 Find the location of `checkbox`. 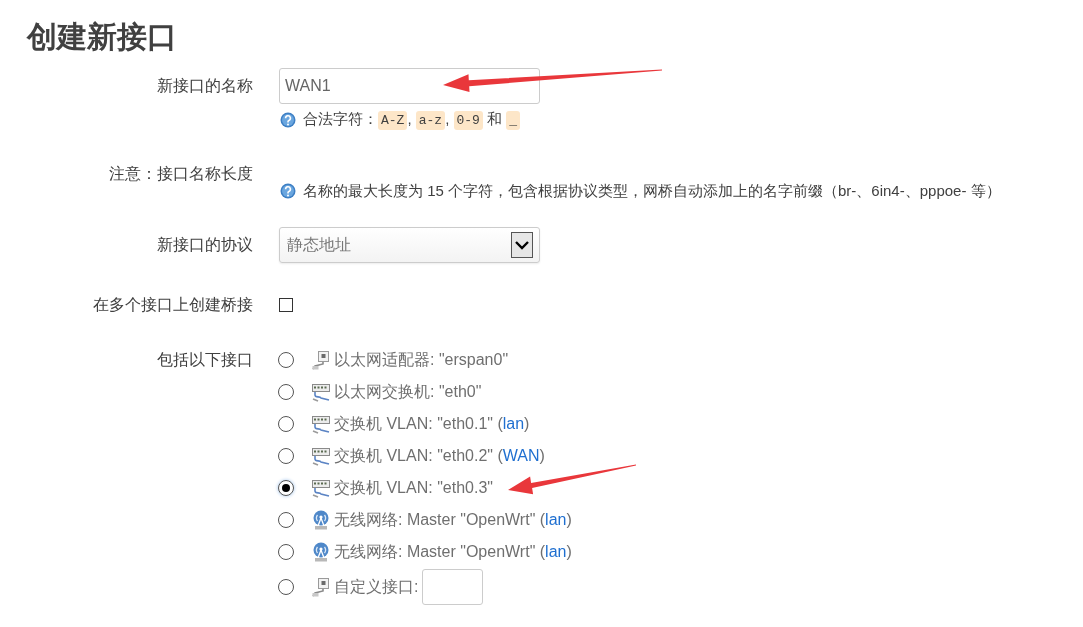

checkbox is located at coordinates (286, 305).